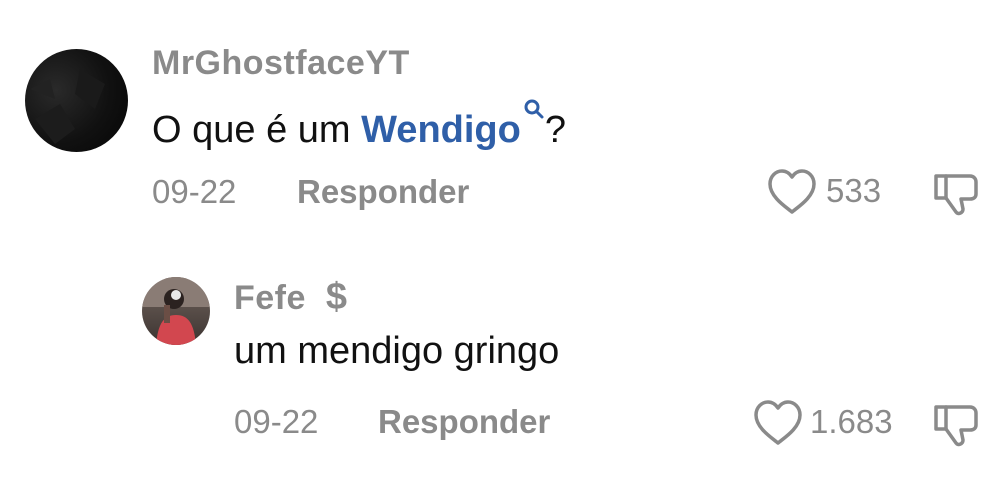  Describe the element at coordinates (281, 63) in the screenshot. I see `comment-username: MrGhostfaceYT` at that location.